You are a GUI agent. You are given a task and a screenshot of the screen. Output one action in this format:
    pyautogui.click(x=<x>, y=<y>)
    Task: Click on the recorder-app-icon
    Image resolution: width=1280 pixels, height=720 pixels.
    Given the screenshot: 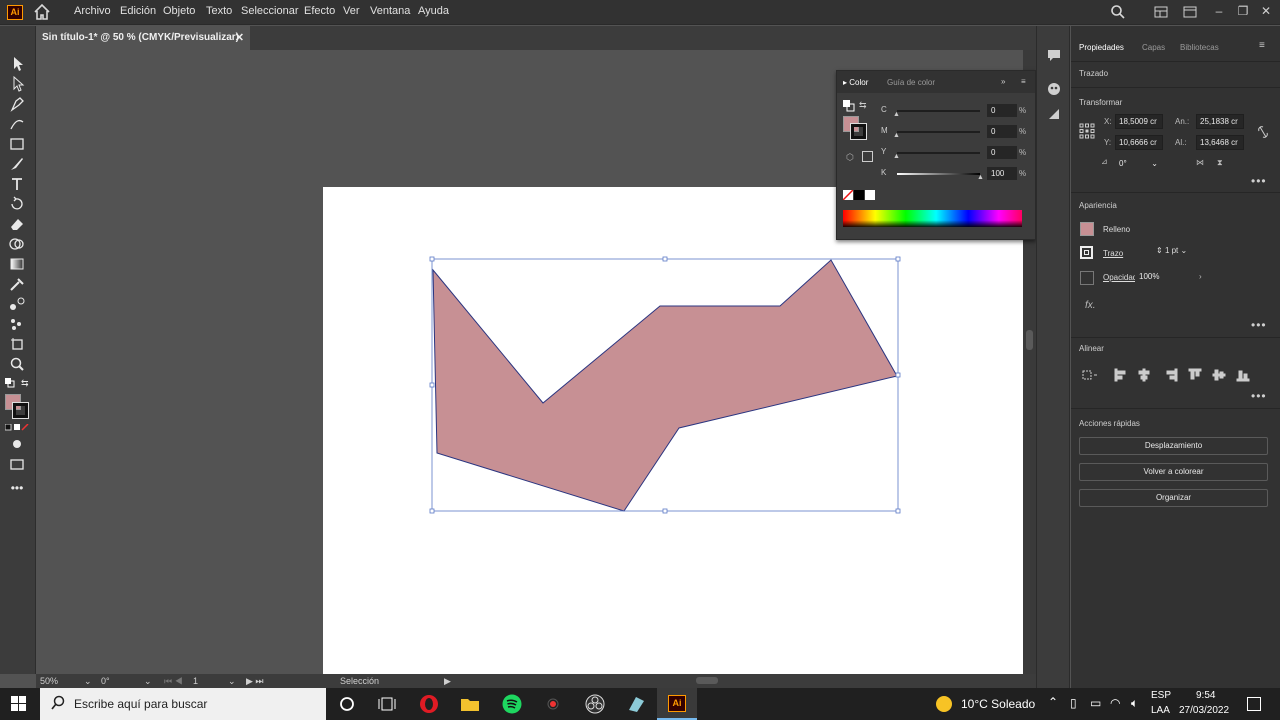 What is the action you would take?
    pyautogui.click(x=553, y=704)
    